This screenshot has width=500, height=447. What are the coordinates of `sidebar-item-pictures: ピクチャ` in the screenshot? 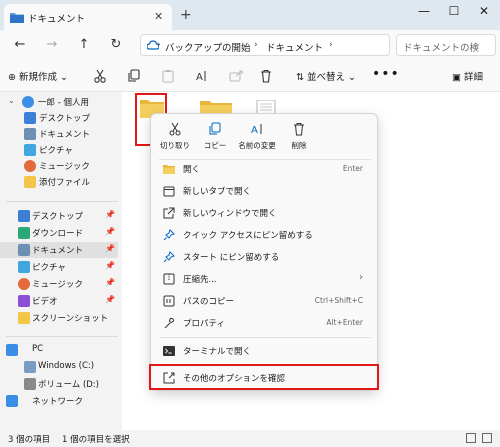 It's located at (59, 150).